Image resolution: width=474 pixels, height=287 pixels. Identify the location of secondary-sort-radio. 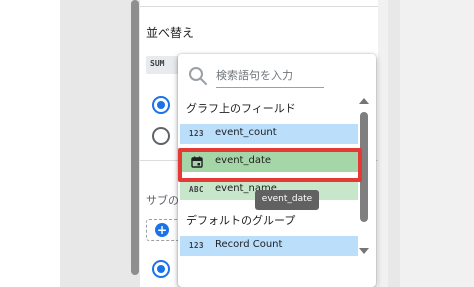
(161, 269).